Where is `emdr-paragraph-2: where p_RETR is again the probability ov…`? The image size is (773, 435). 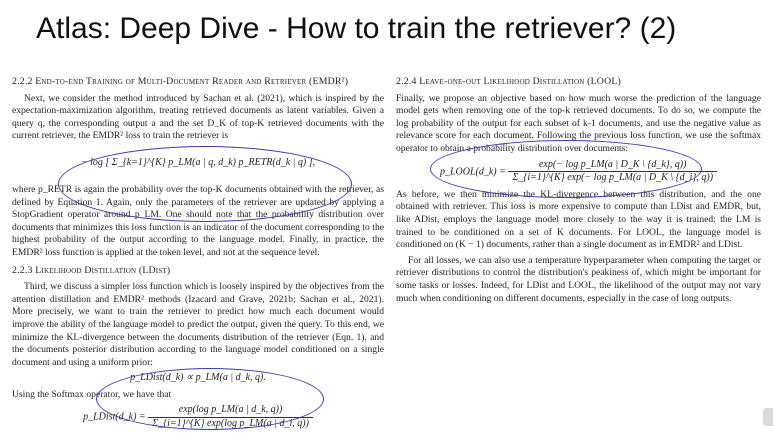 emdr-paragraph-2: where p_RETR is again the probability ov… is located at coordinates (198, 220).